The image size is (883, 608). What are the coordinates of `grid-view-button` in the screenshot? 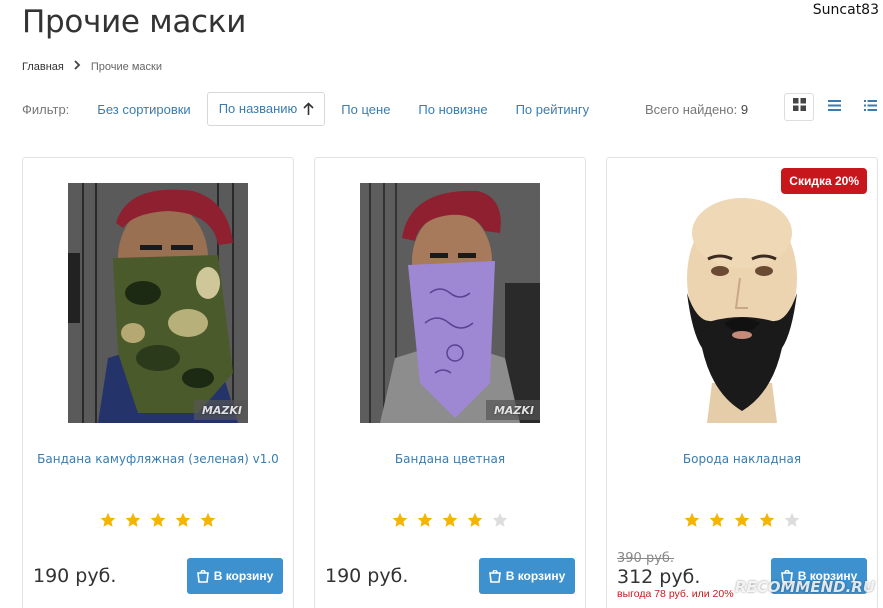 It's located at (799, 107).